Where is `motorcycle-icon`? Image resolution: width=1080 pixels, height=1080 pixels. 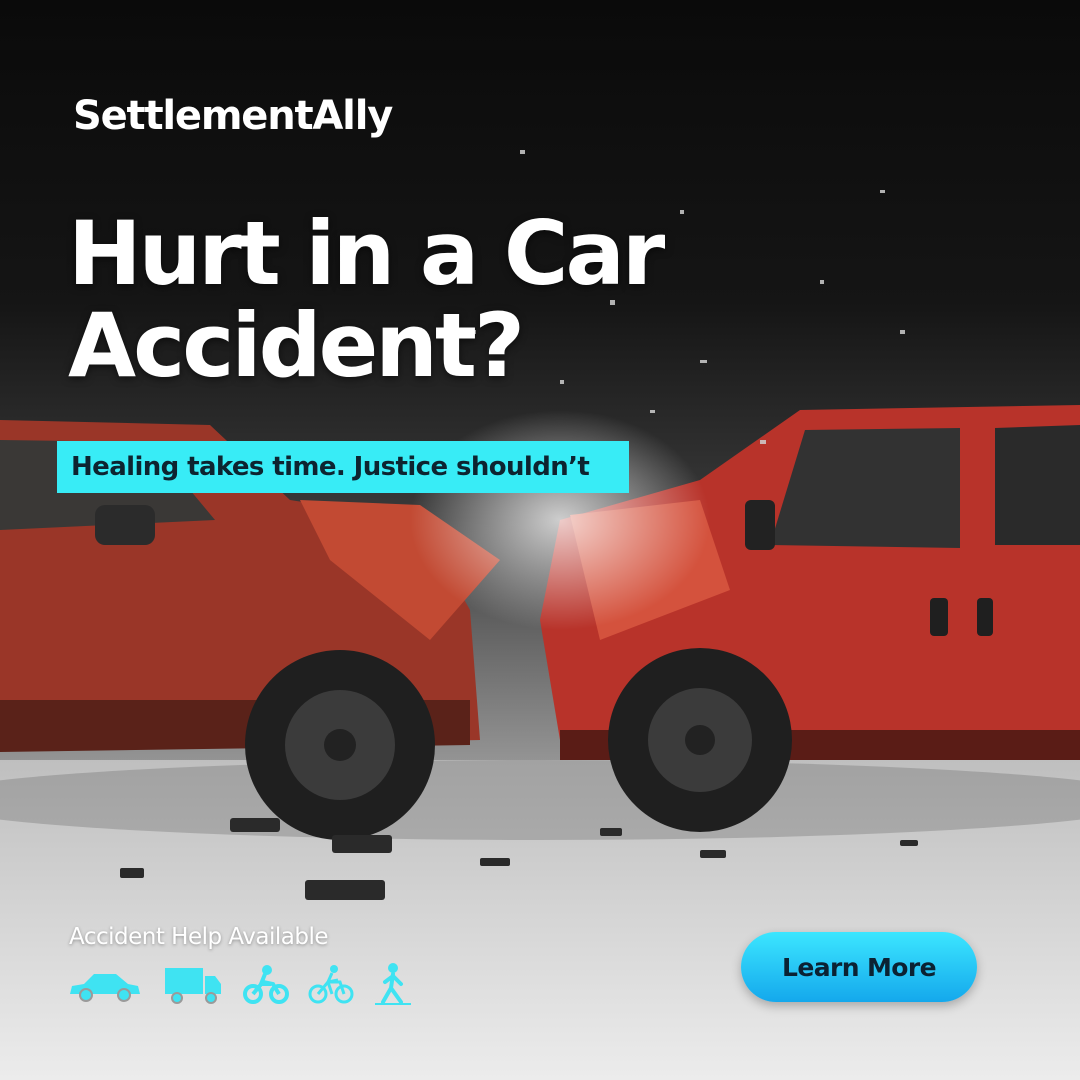
motorcycle-icon is located at coordinates (266, 984).